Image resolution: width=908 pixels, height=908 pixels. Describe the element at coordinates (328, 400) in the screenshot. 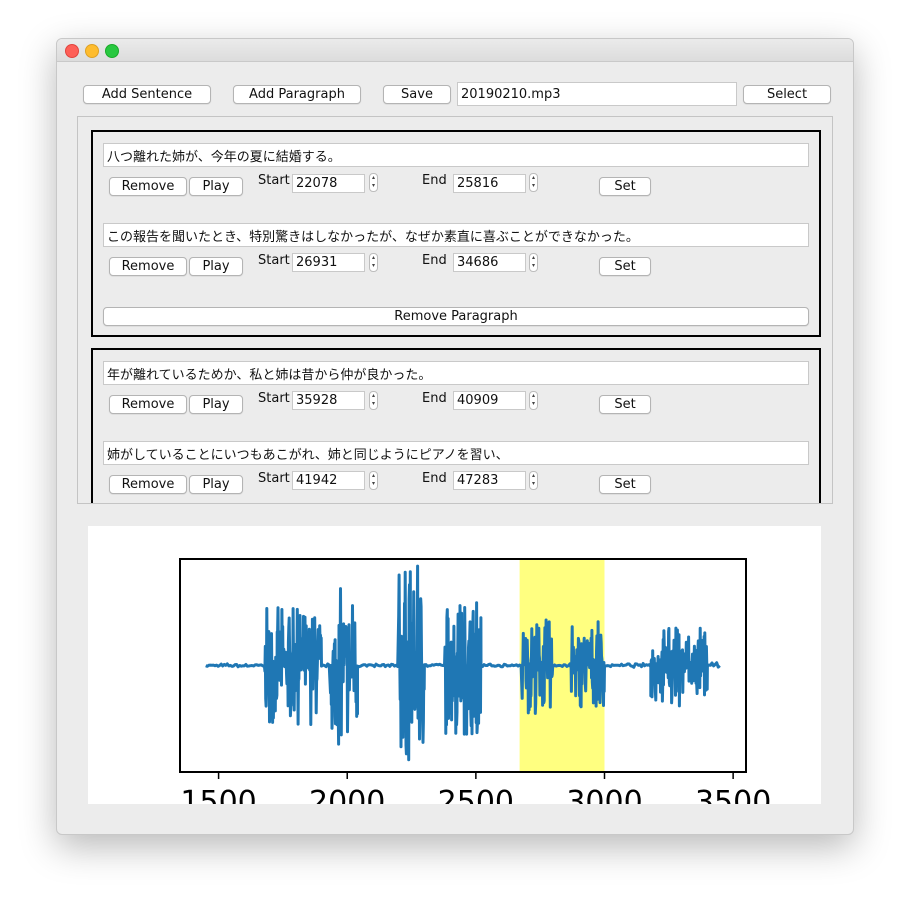

I see `start-time-field: 35928` at that location.